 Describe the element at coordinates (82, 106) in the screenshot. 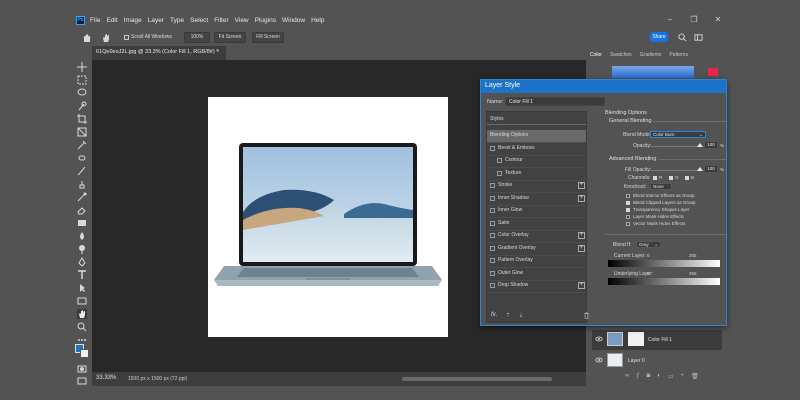

I see `quick-select-tool-icon` at that location.